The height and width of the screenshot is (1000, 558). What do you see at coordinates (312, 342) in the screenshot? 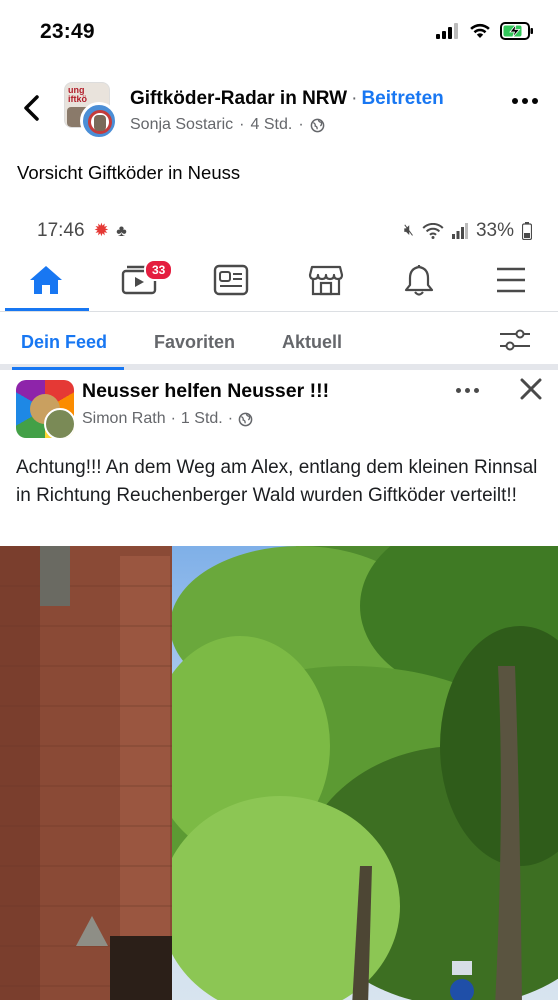
I see `tab-aktuell: Aktuell` at bounding box center [312, 342].